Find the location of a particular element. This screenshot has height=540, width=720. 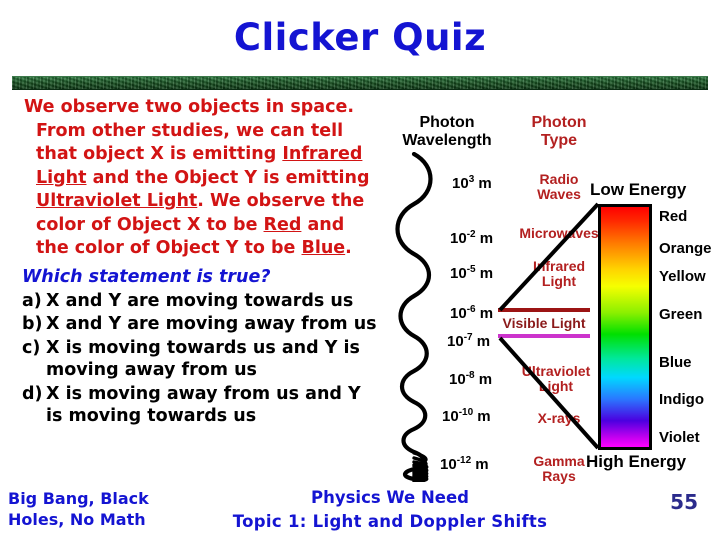

color-label-green: Green is located at coordinates (681, 314).